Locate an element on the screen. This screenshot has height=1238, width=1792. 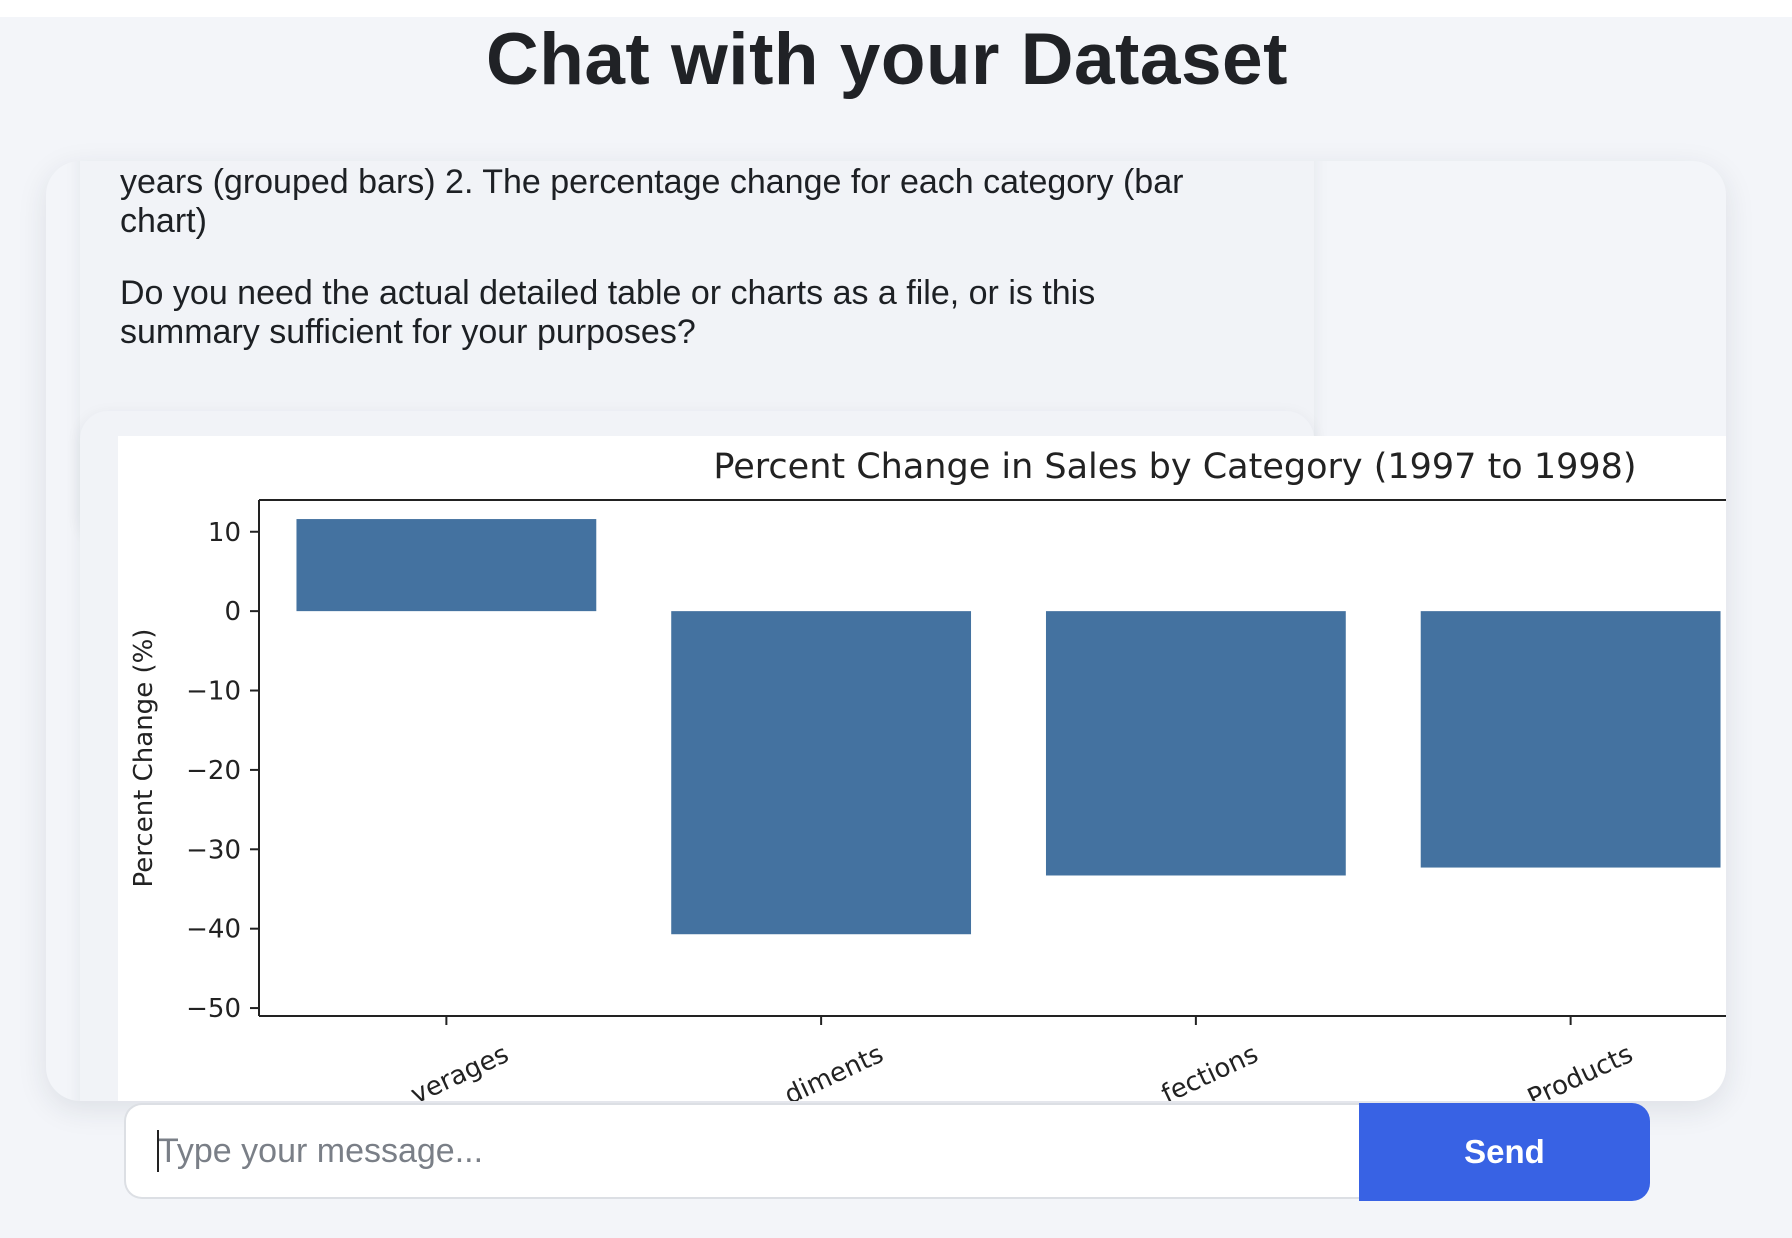
bar-condiments is located at coordinates (821, 773).